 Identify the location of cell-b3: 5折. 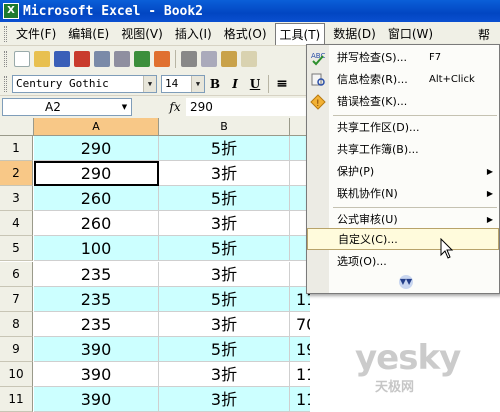
(224, 199).